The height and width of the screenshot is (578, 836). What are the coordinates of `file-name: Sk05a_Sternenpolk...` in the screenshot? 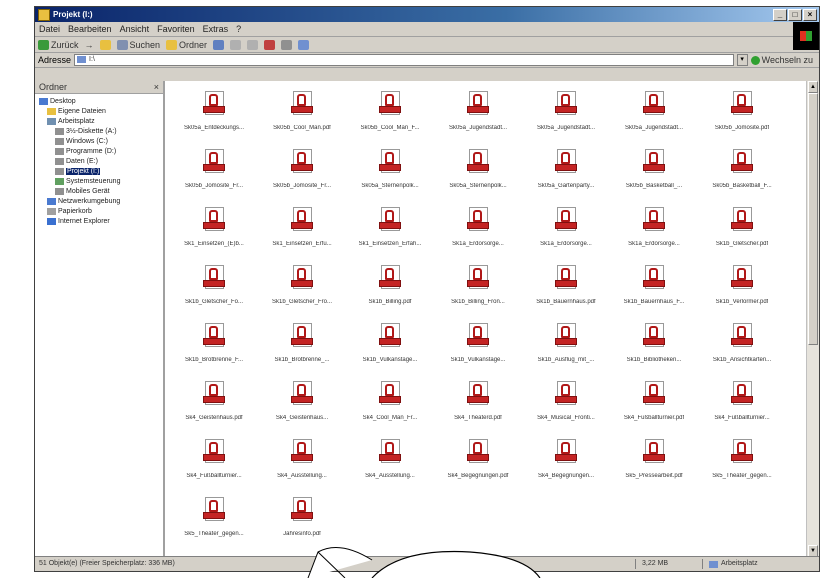 It's located at (478, 186).